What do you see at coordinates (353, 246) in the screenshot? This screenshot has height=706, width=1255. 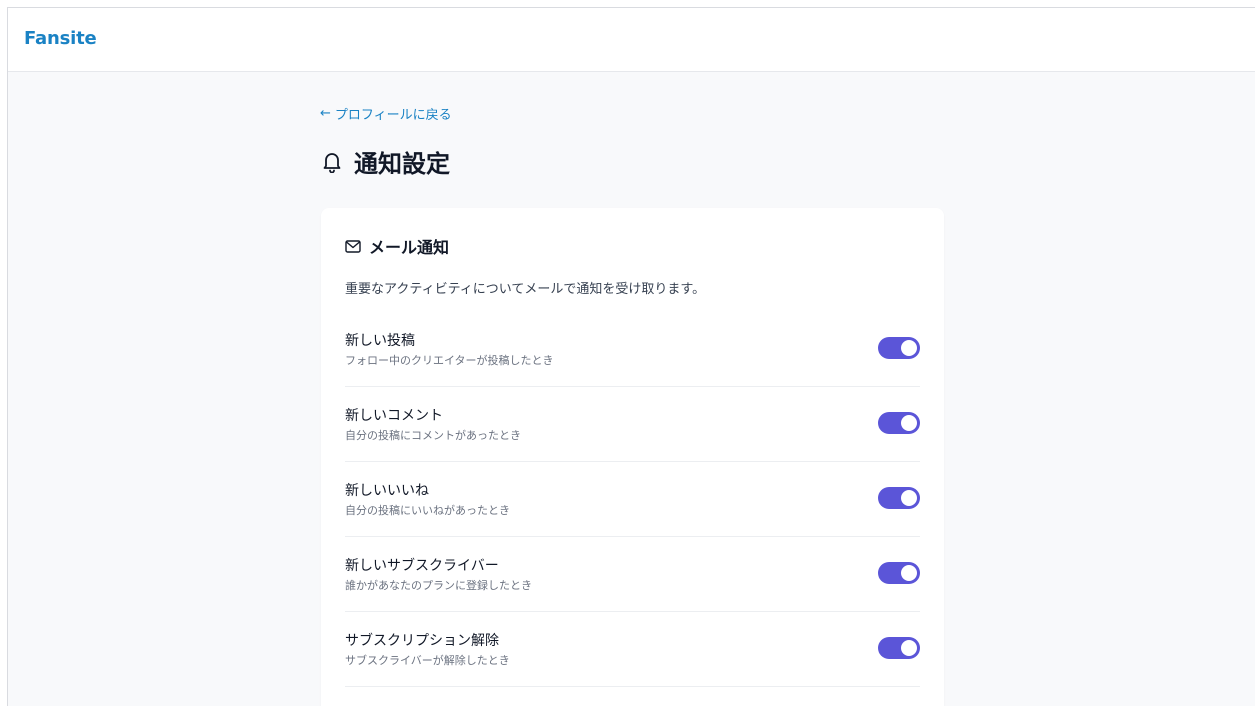 I see `mail-icon` at bounding box center [353, 246].